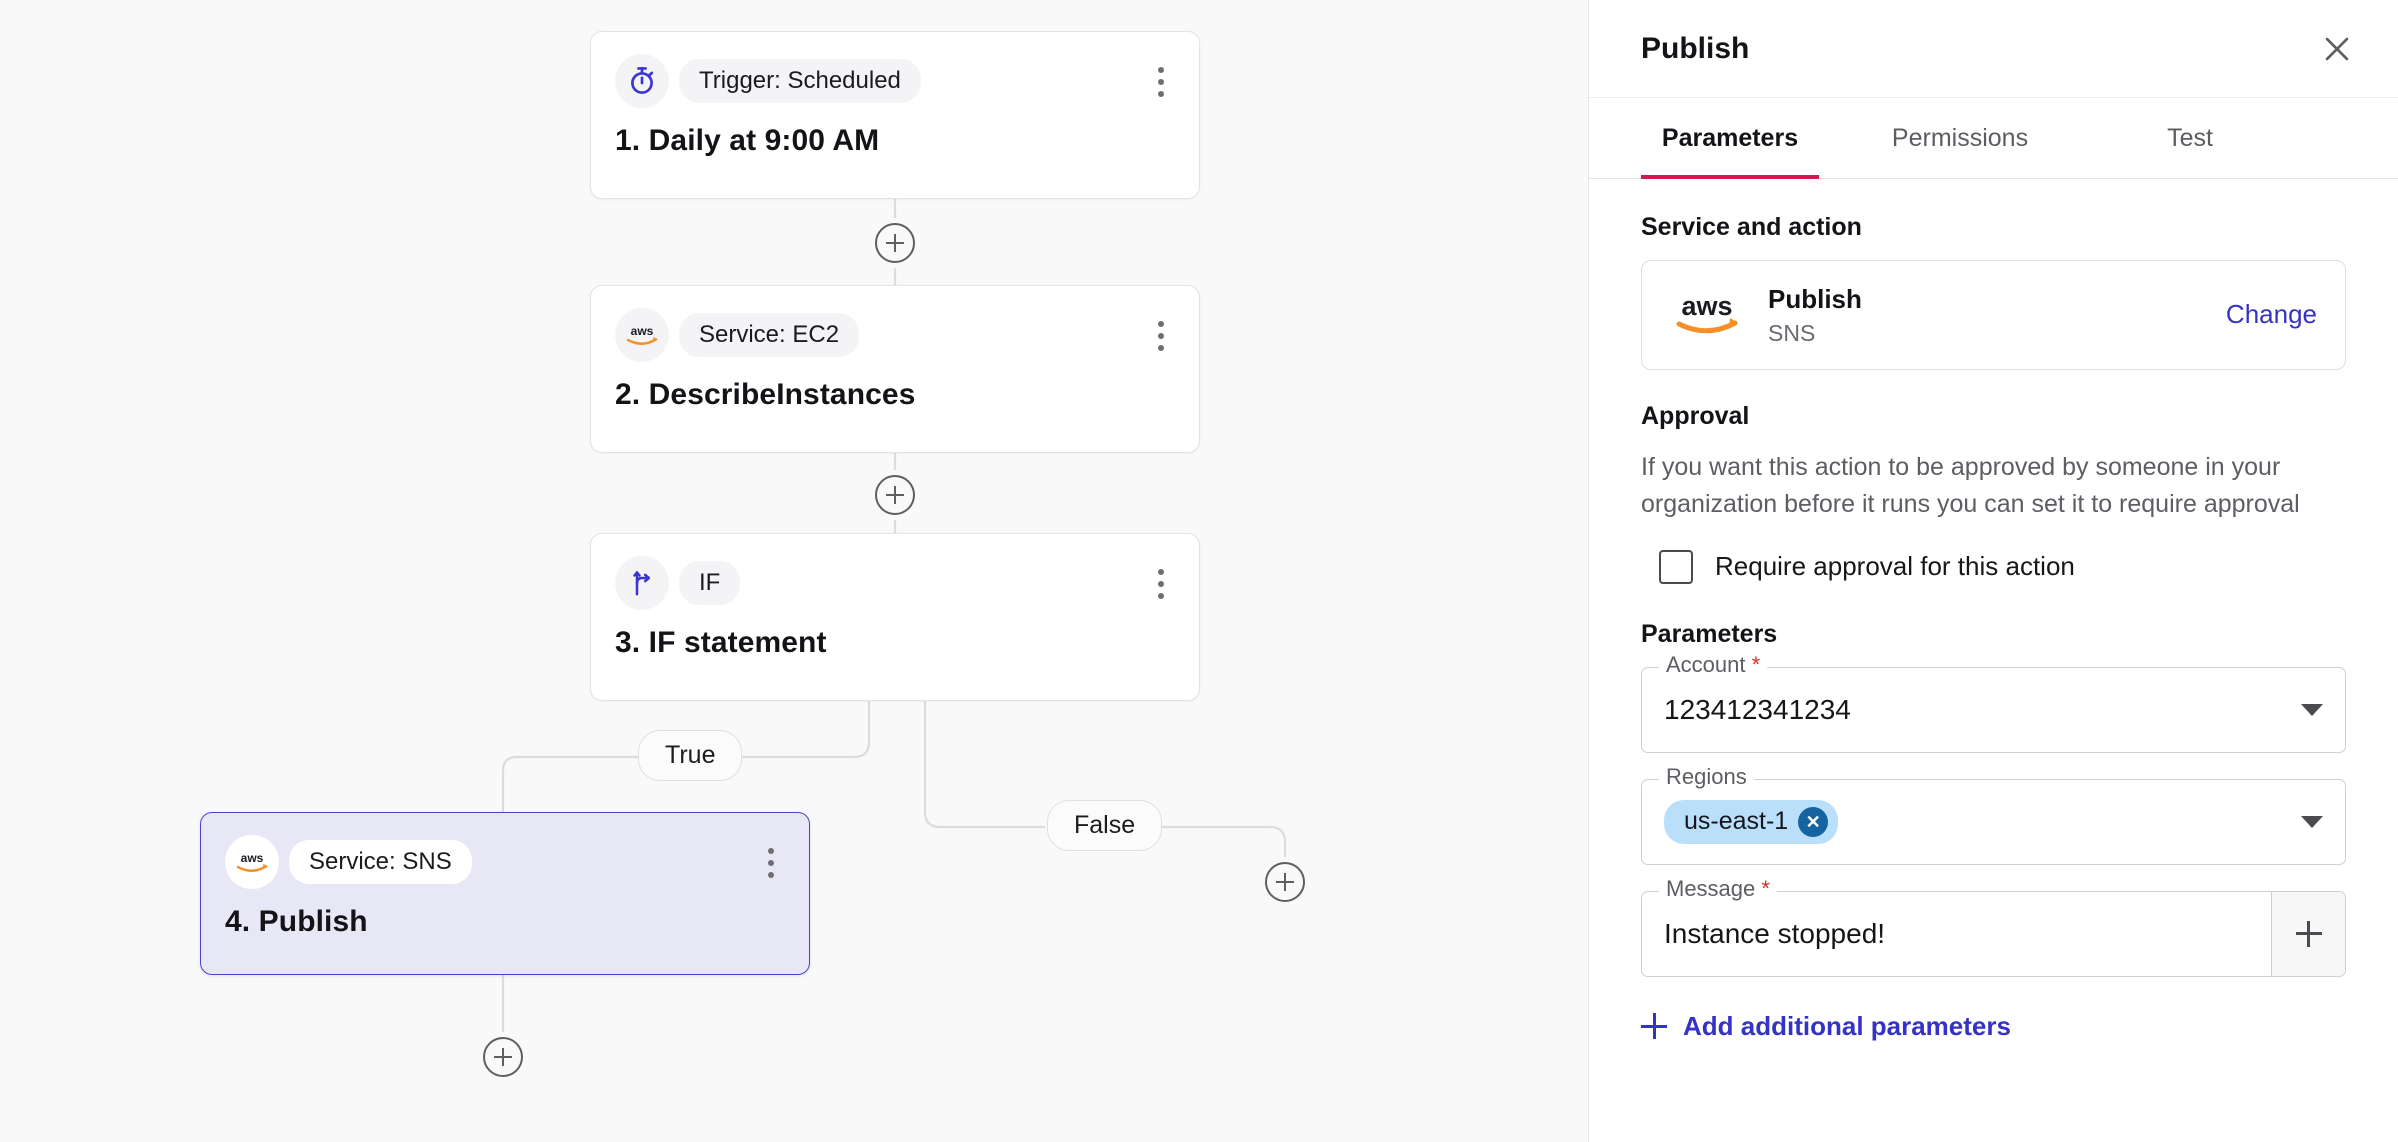 The height and width of the screenshot is (1142, 2398). What do you see at coordinates (1736, 821) in the screenshot?
I see `region-chip-label: us-east-1` at bounding box center [1736, 821].